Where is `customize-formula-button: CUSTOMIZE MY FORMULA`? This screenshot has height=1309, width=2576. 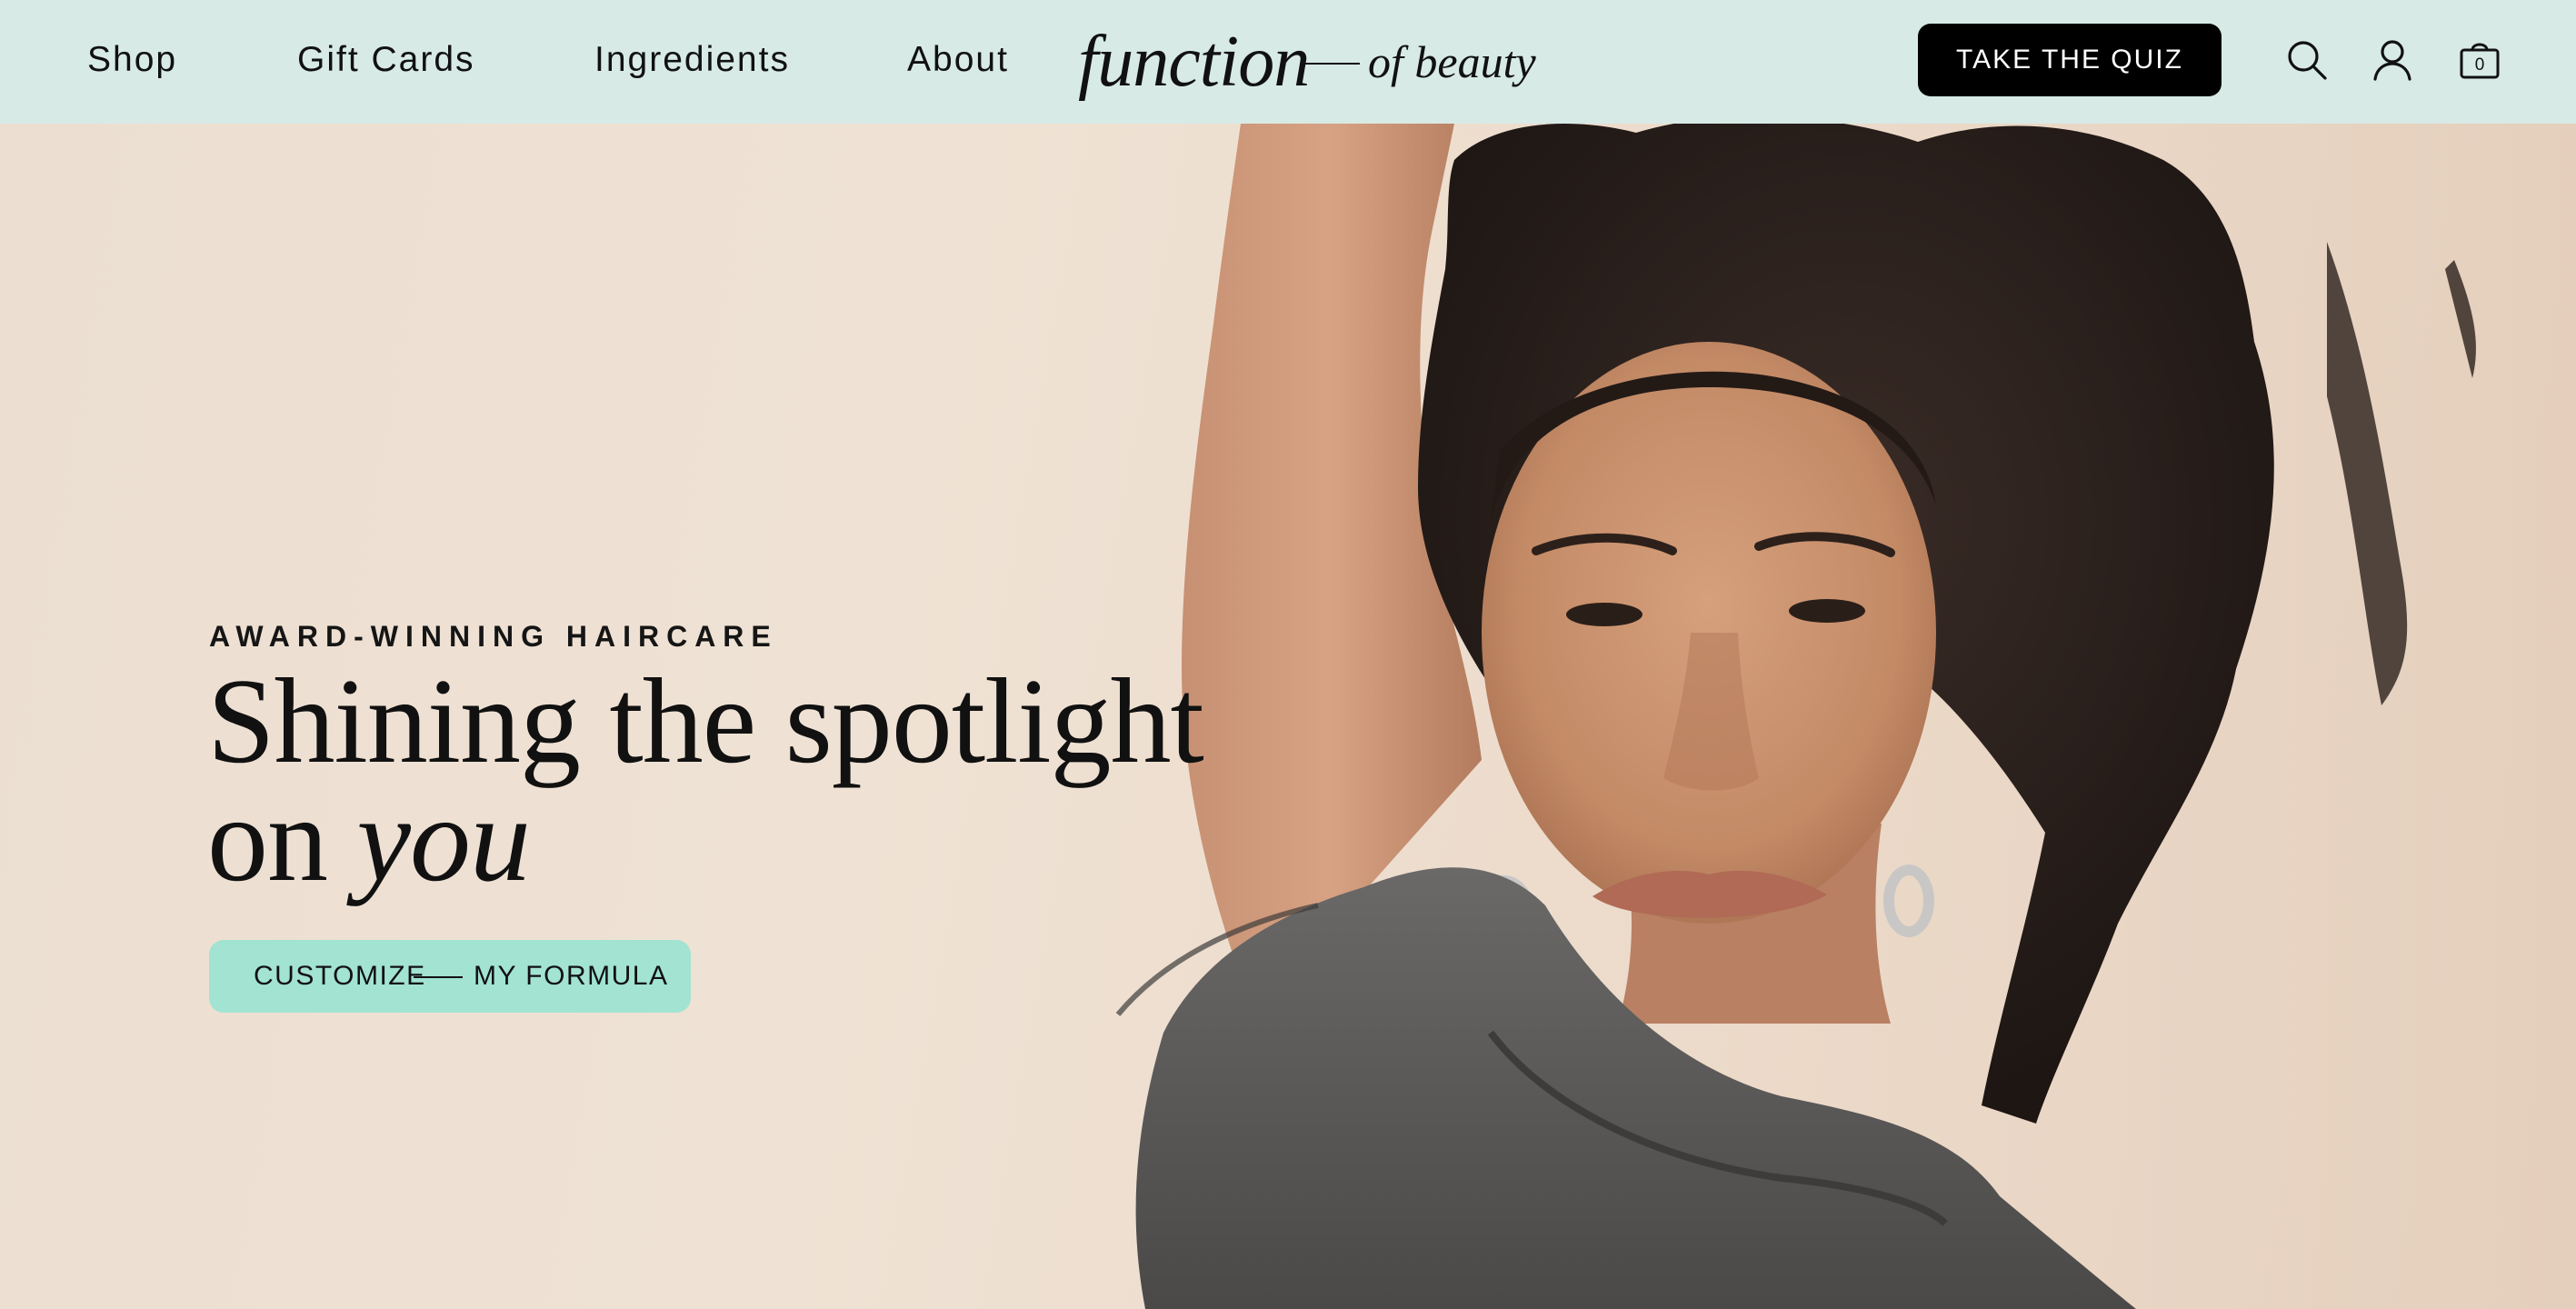 customize-formula-button: CUSTOMIZE MY FORMULA is located at coordinates (450, 976).